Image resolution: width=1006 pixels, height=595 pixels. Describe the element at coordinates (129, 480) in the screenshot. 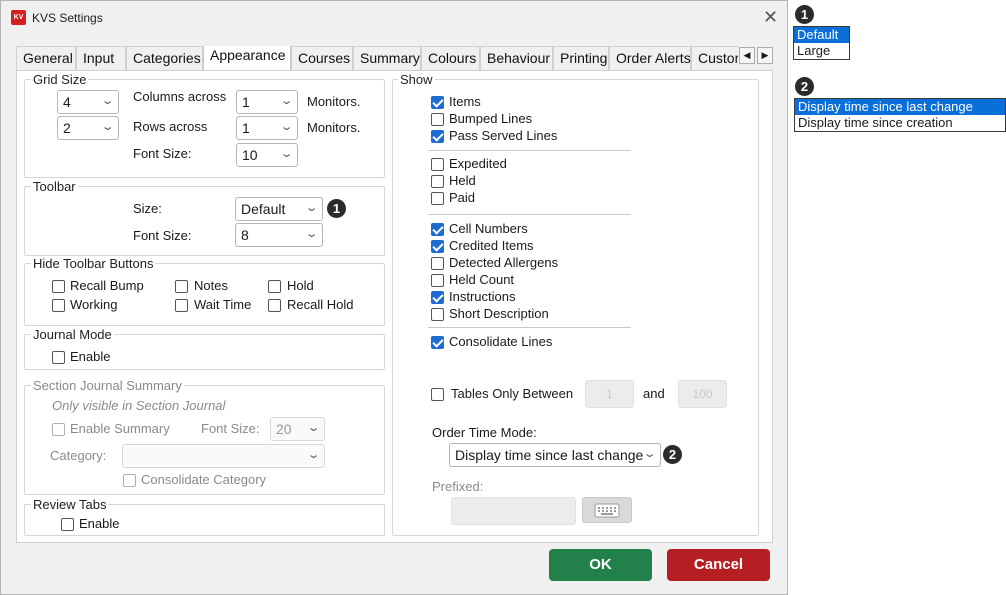

I see `consolidate-category-checkbox` at that location.